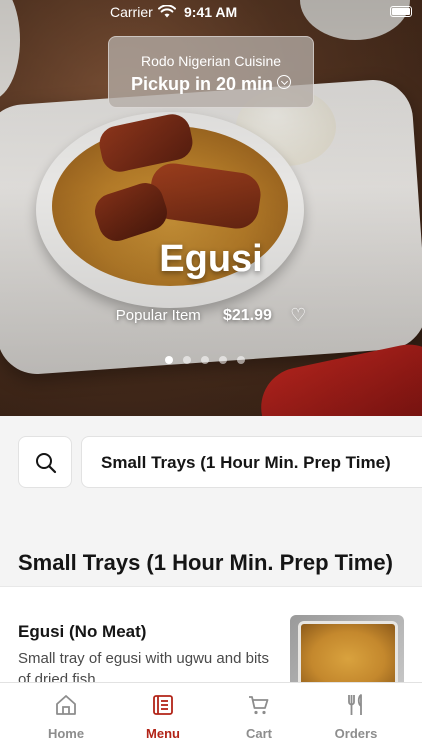 Image resolution: width=422 pixels, height=750 pixels. Describe the element at coordinates (211, 315) in the screenshot. I see `featured-meta: Popular Item $21.99 ♡` at that location.